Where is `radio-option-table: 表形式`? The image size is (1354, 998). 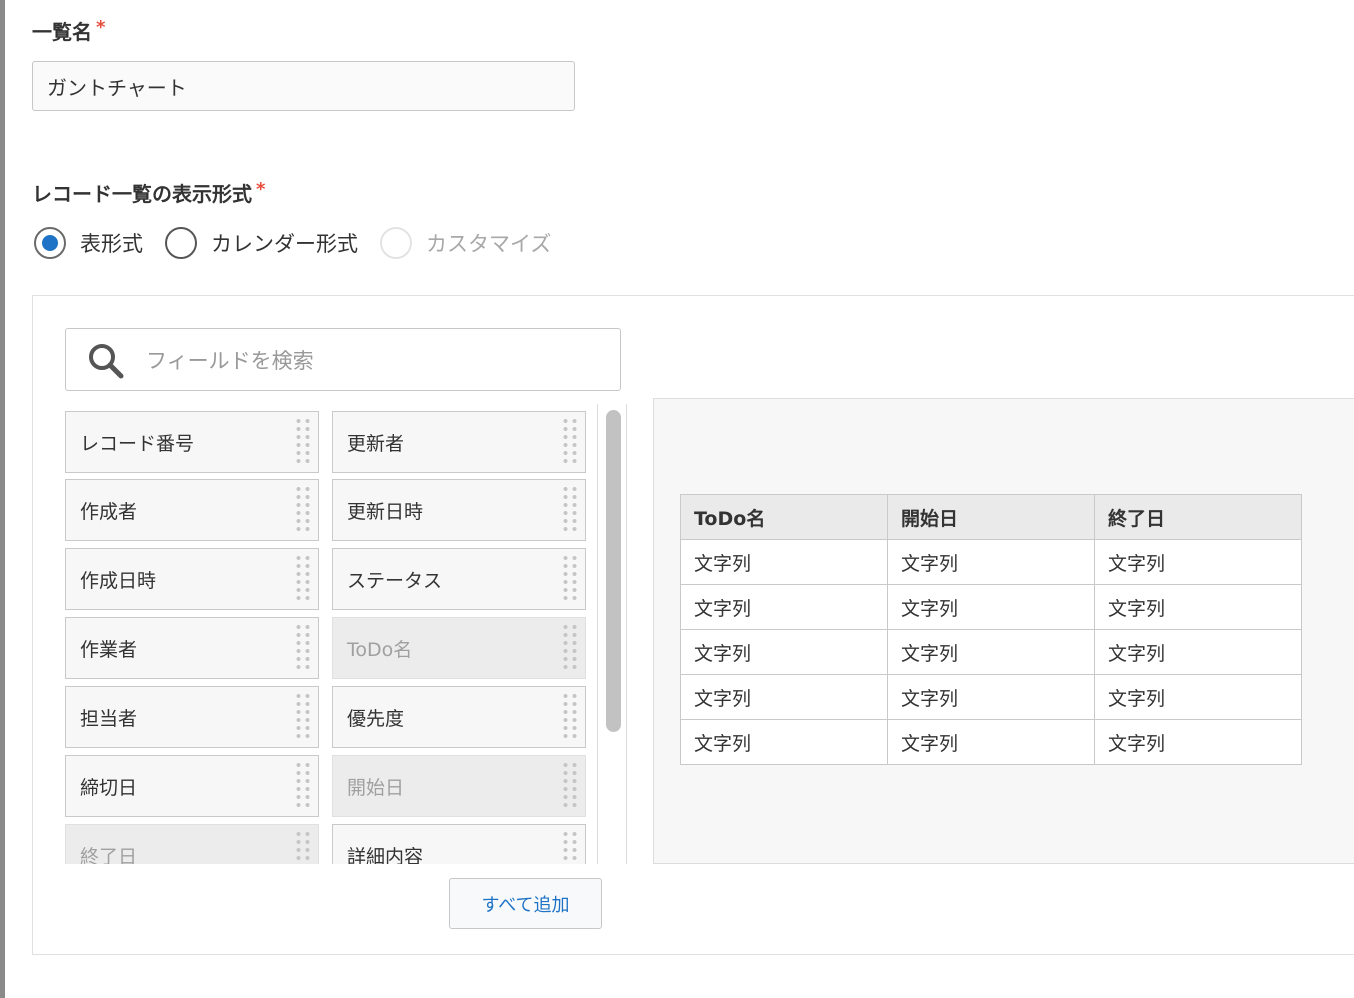
radio-option-table: 表形式 is located at coordinates (88, 243).